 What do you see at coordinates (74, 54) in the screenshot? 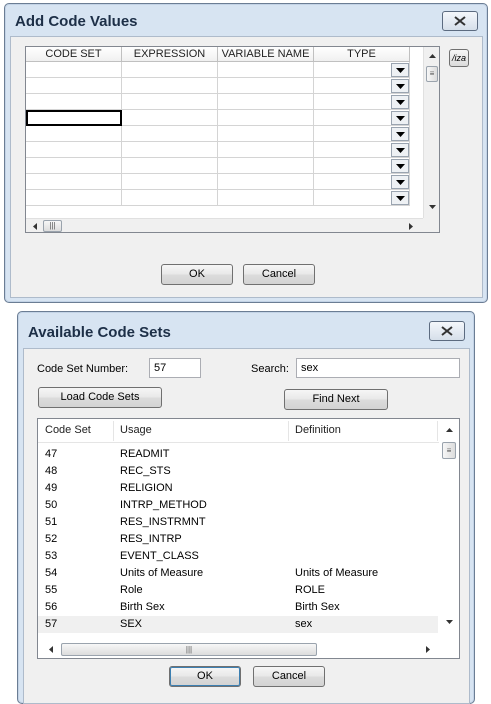
I see `column-header-code-set: CODE SET` at bounding box center [74, 54].